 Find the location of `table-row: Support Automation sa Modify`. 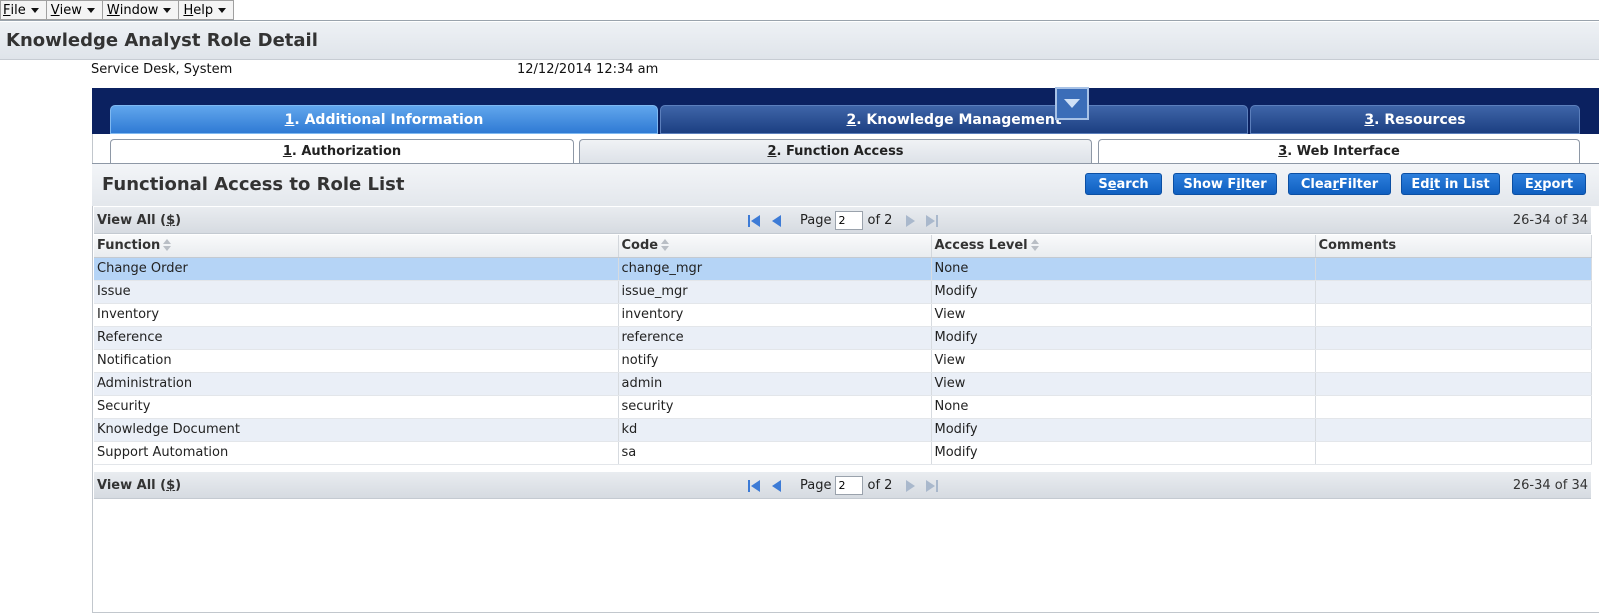

table-row: Support Automation sa Modify is located at coordinates (843, 453).